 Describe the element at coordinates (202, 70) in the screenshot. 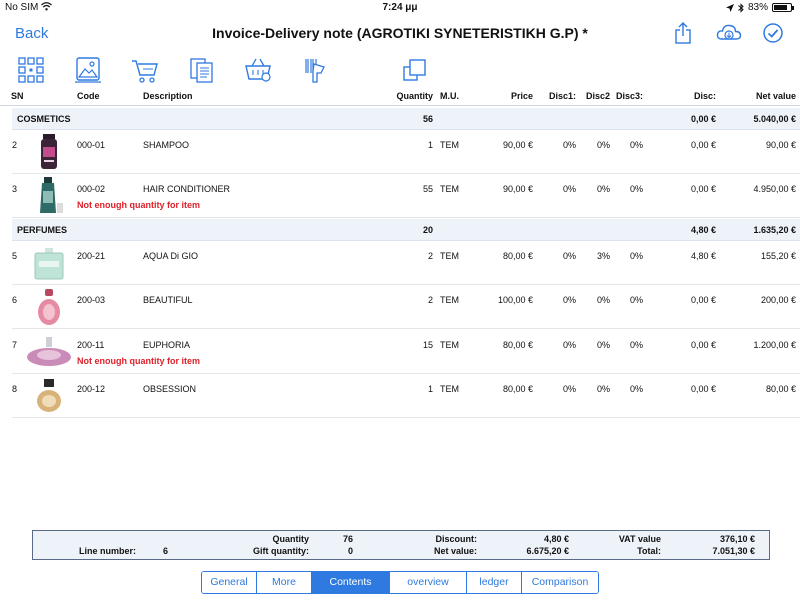

I see `documents-icon` at that location.